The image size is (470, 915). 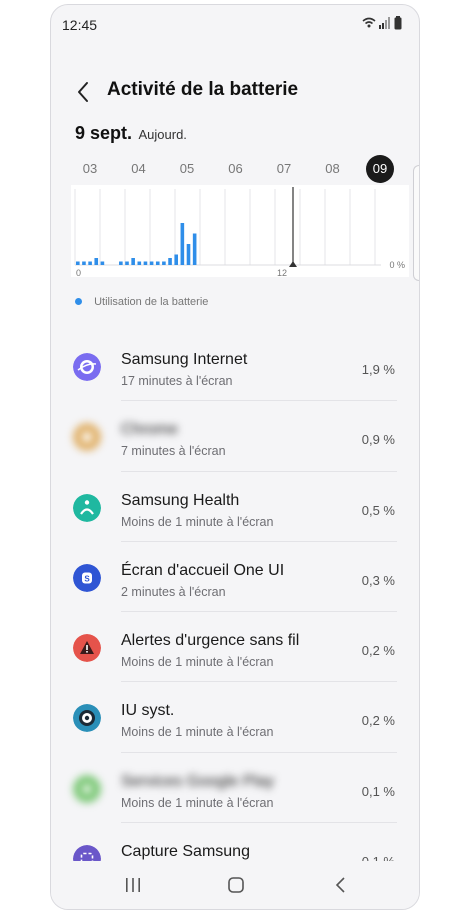 I want to click on app-name: Services Google Play, so click(x=197, y=781).